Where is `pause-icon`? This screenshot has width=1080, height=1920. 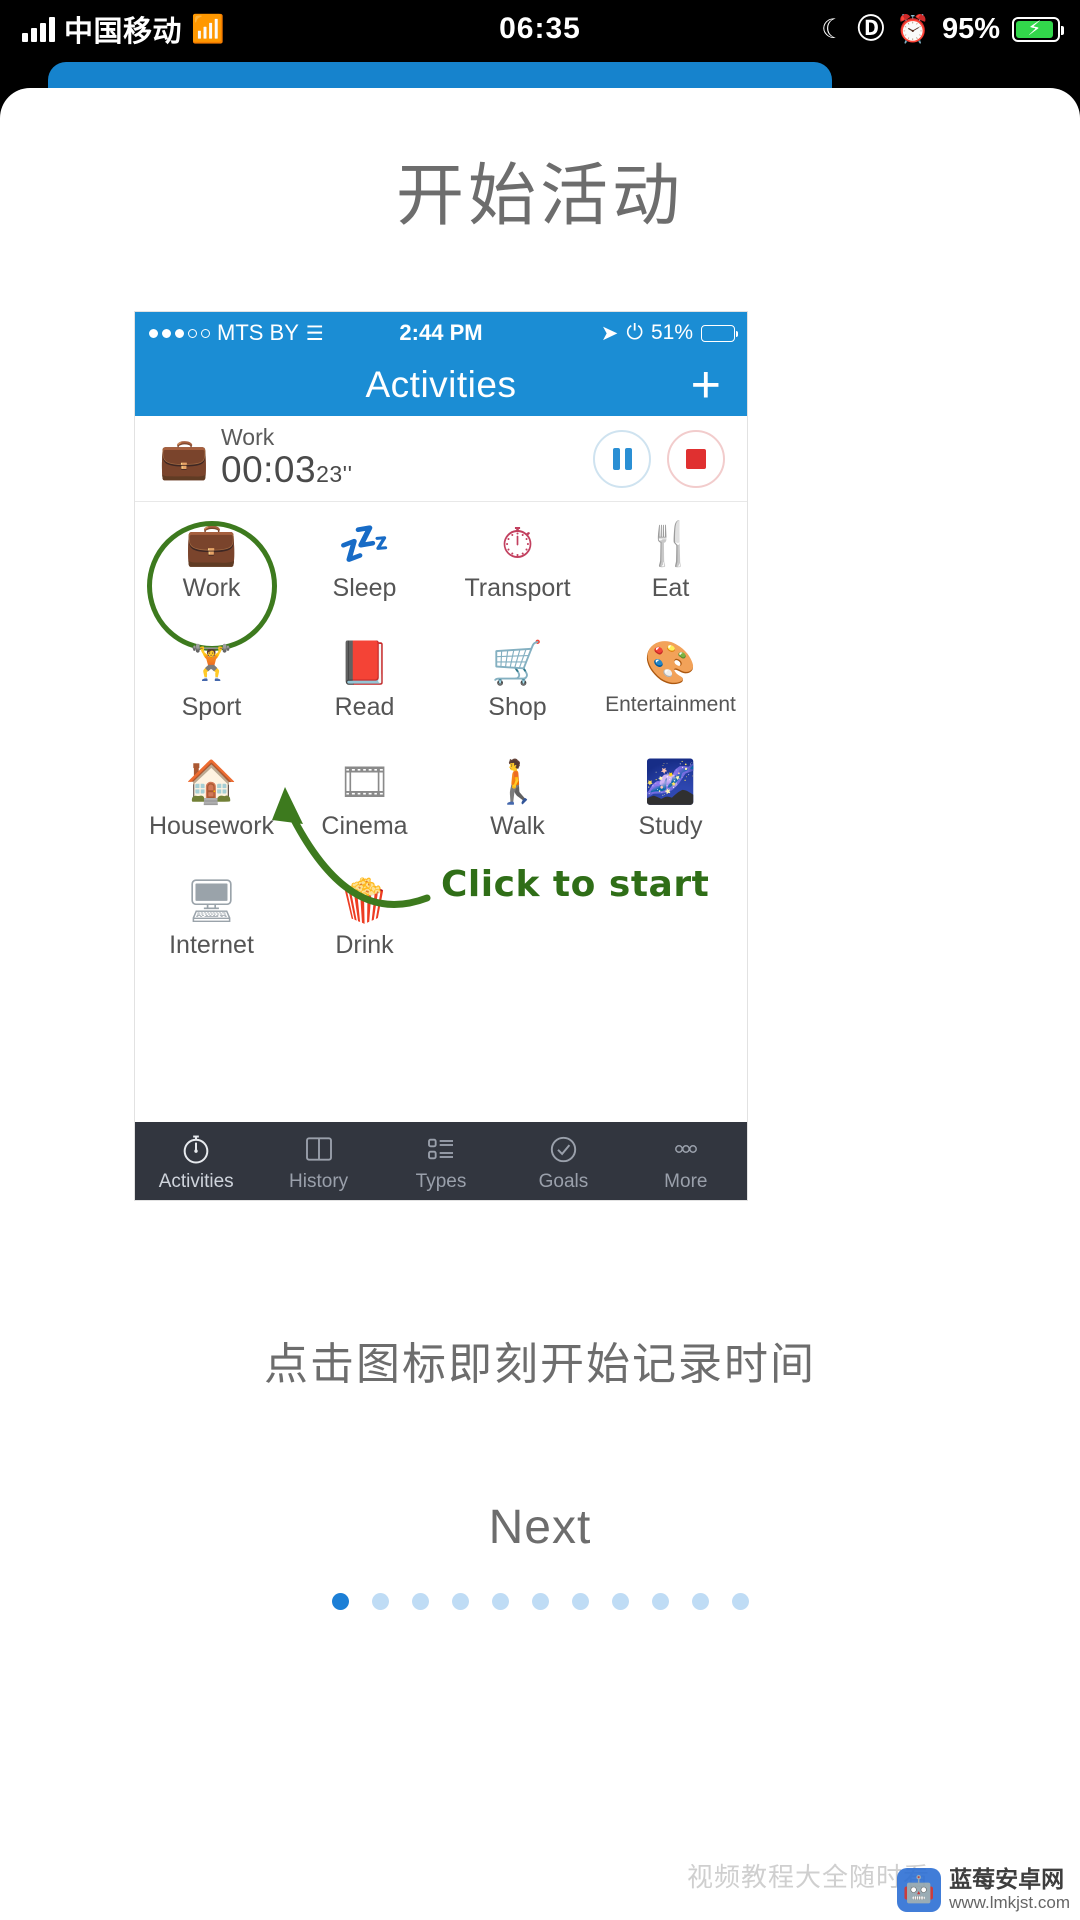 pause-icon is located at coordinates (622, 458).